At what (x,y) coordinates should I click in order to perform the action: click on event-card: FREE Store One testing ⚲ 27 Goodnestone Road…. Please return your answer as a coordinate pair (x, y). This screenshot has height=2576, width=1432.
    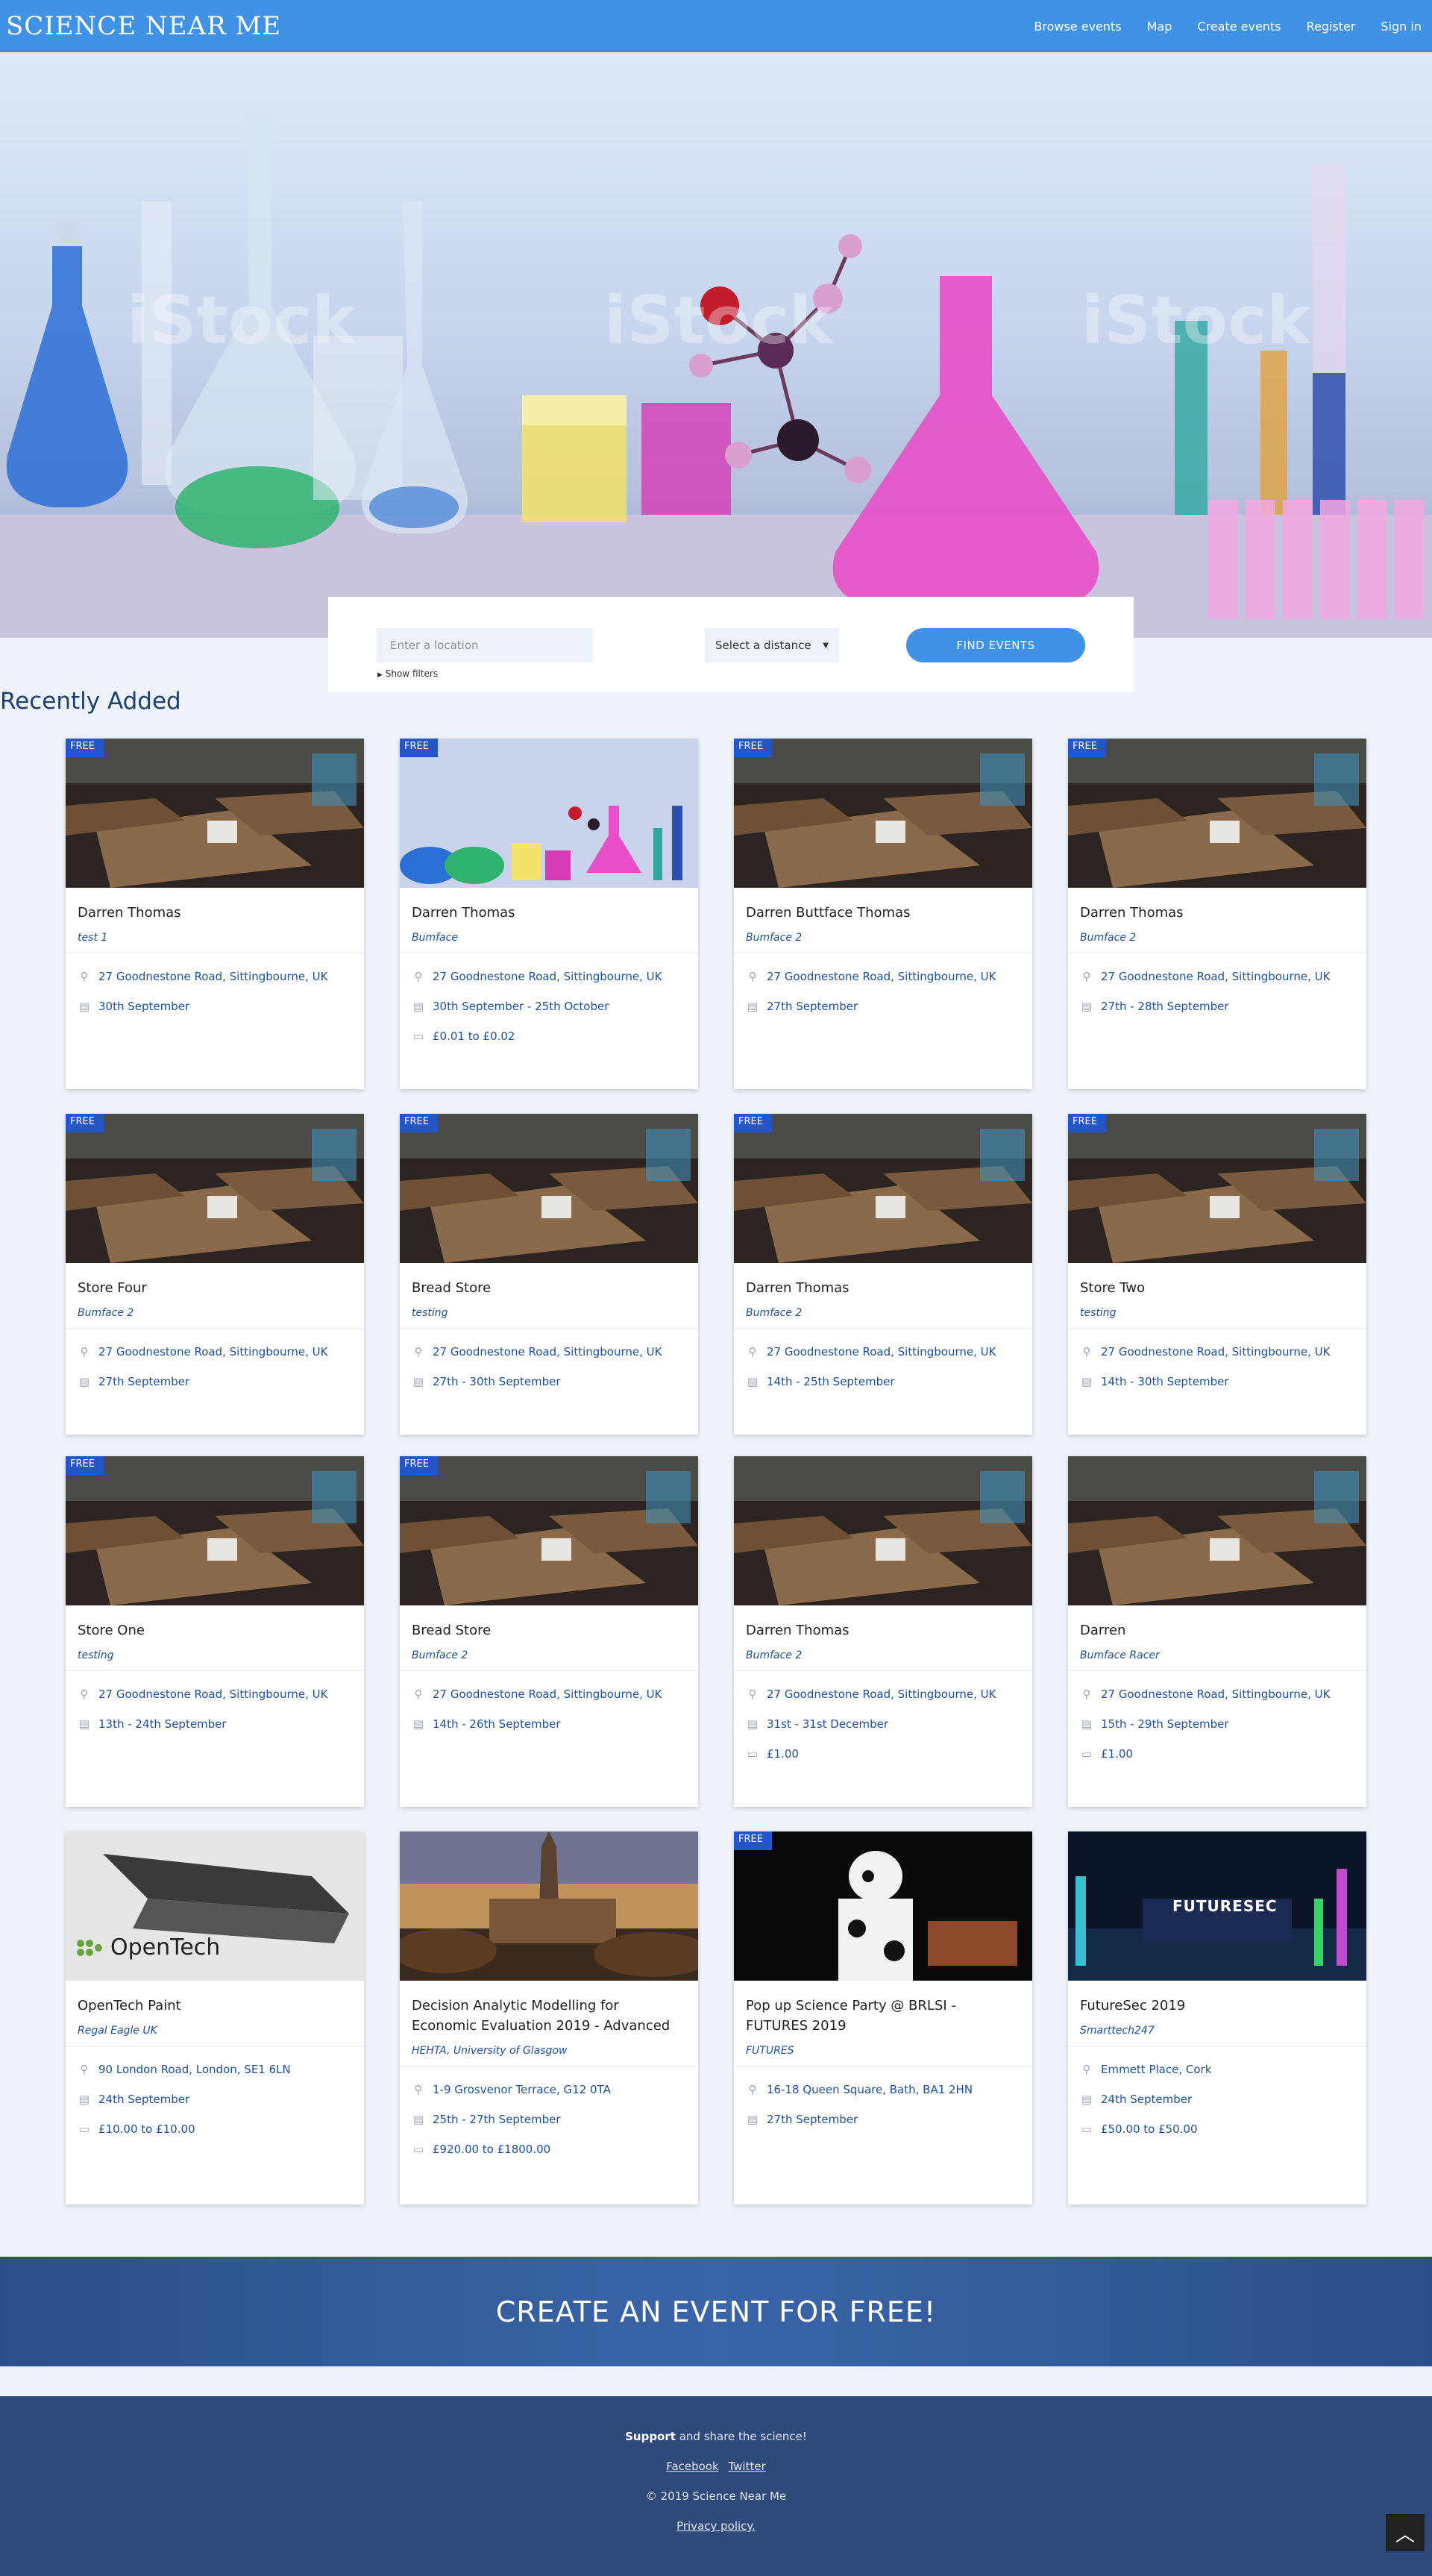
    Looking at the image, I should click on (215, 1631).